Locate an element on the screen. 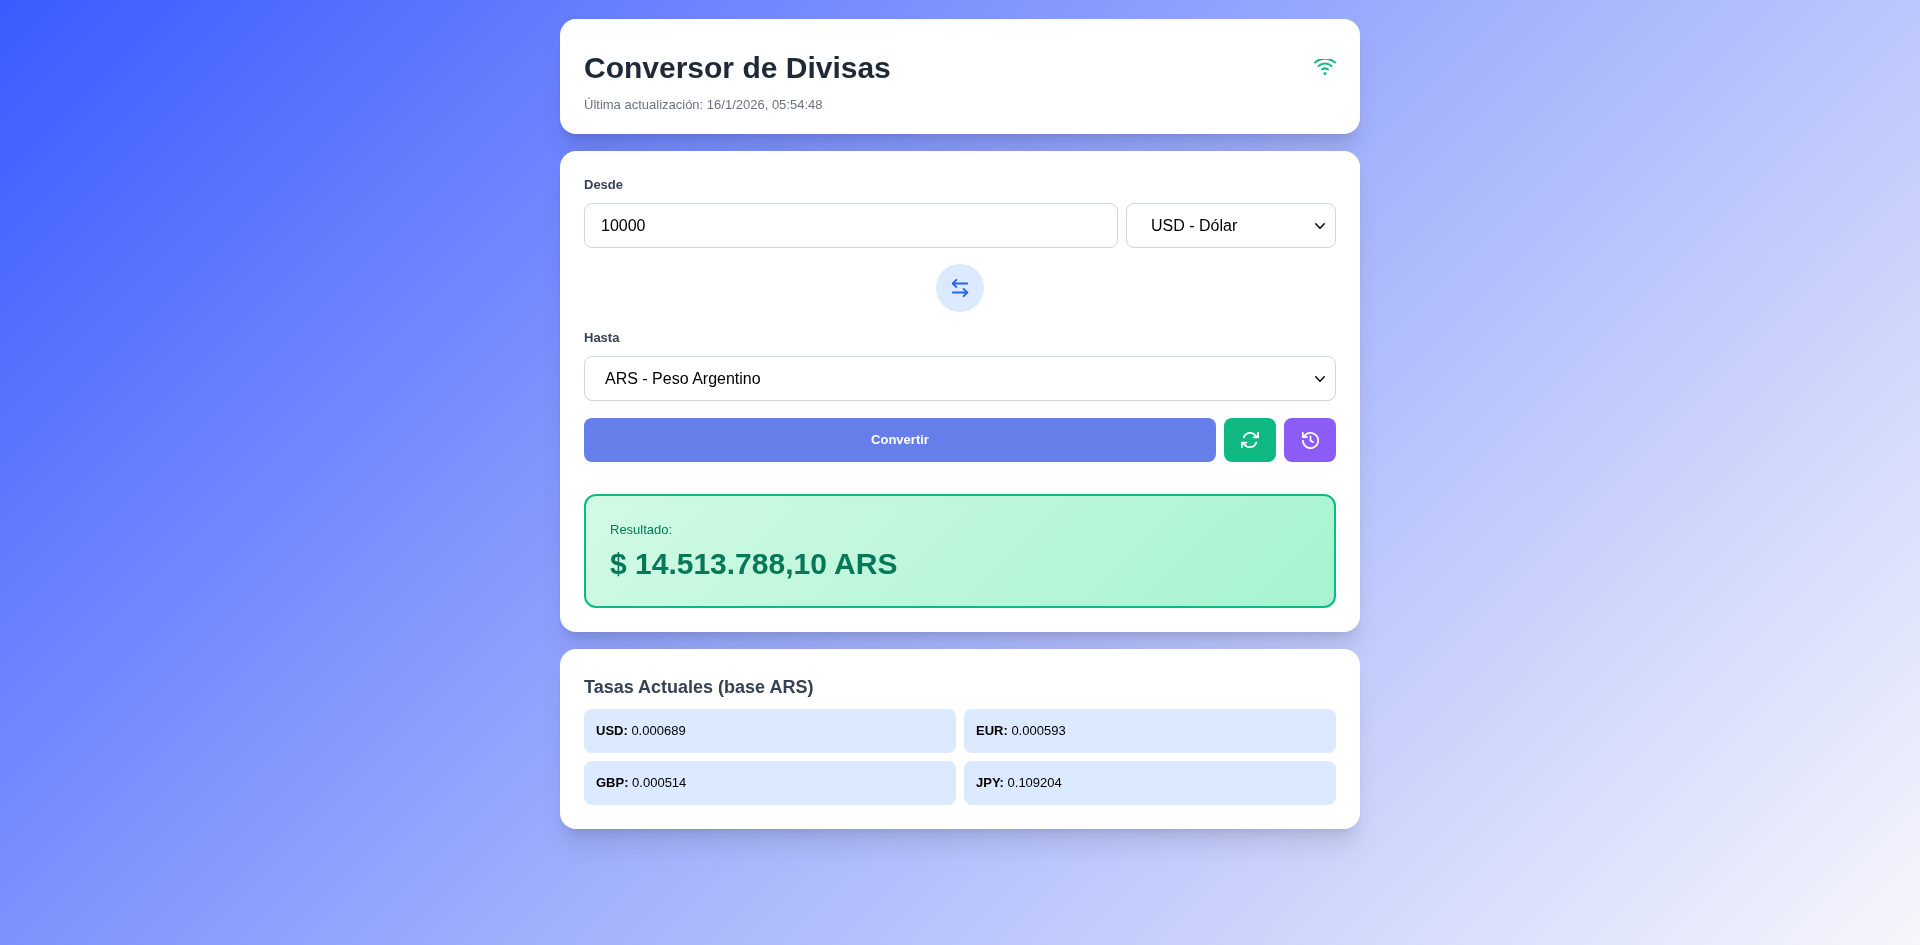  refresh-button is located at coordinates (1250, 440).